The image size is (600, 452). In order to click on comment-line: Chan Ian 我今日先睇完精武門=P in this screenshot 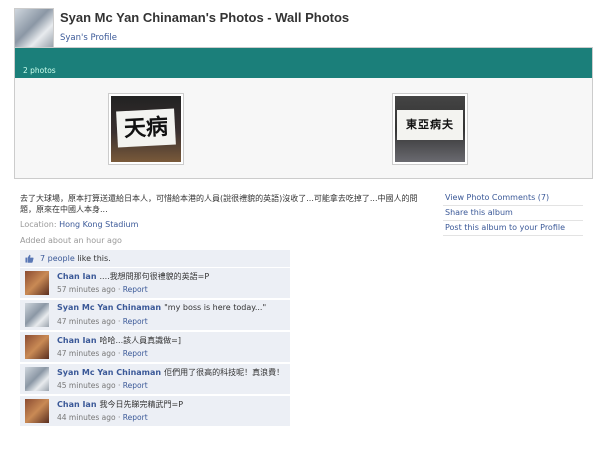, I will do `click(120, 404)`.